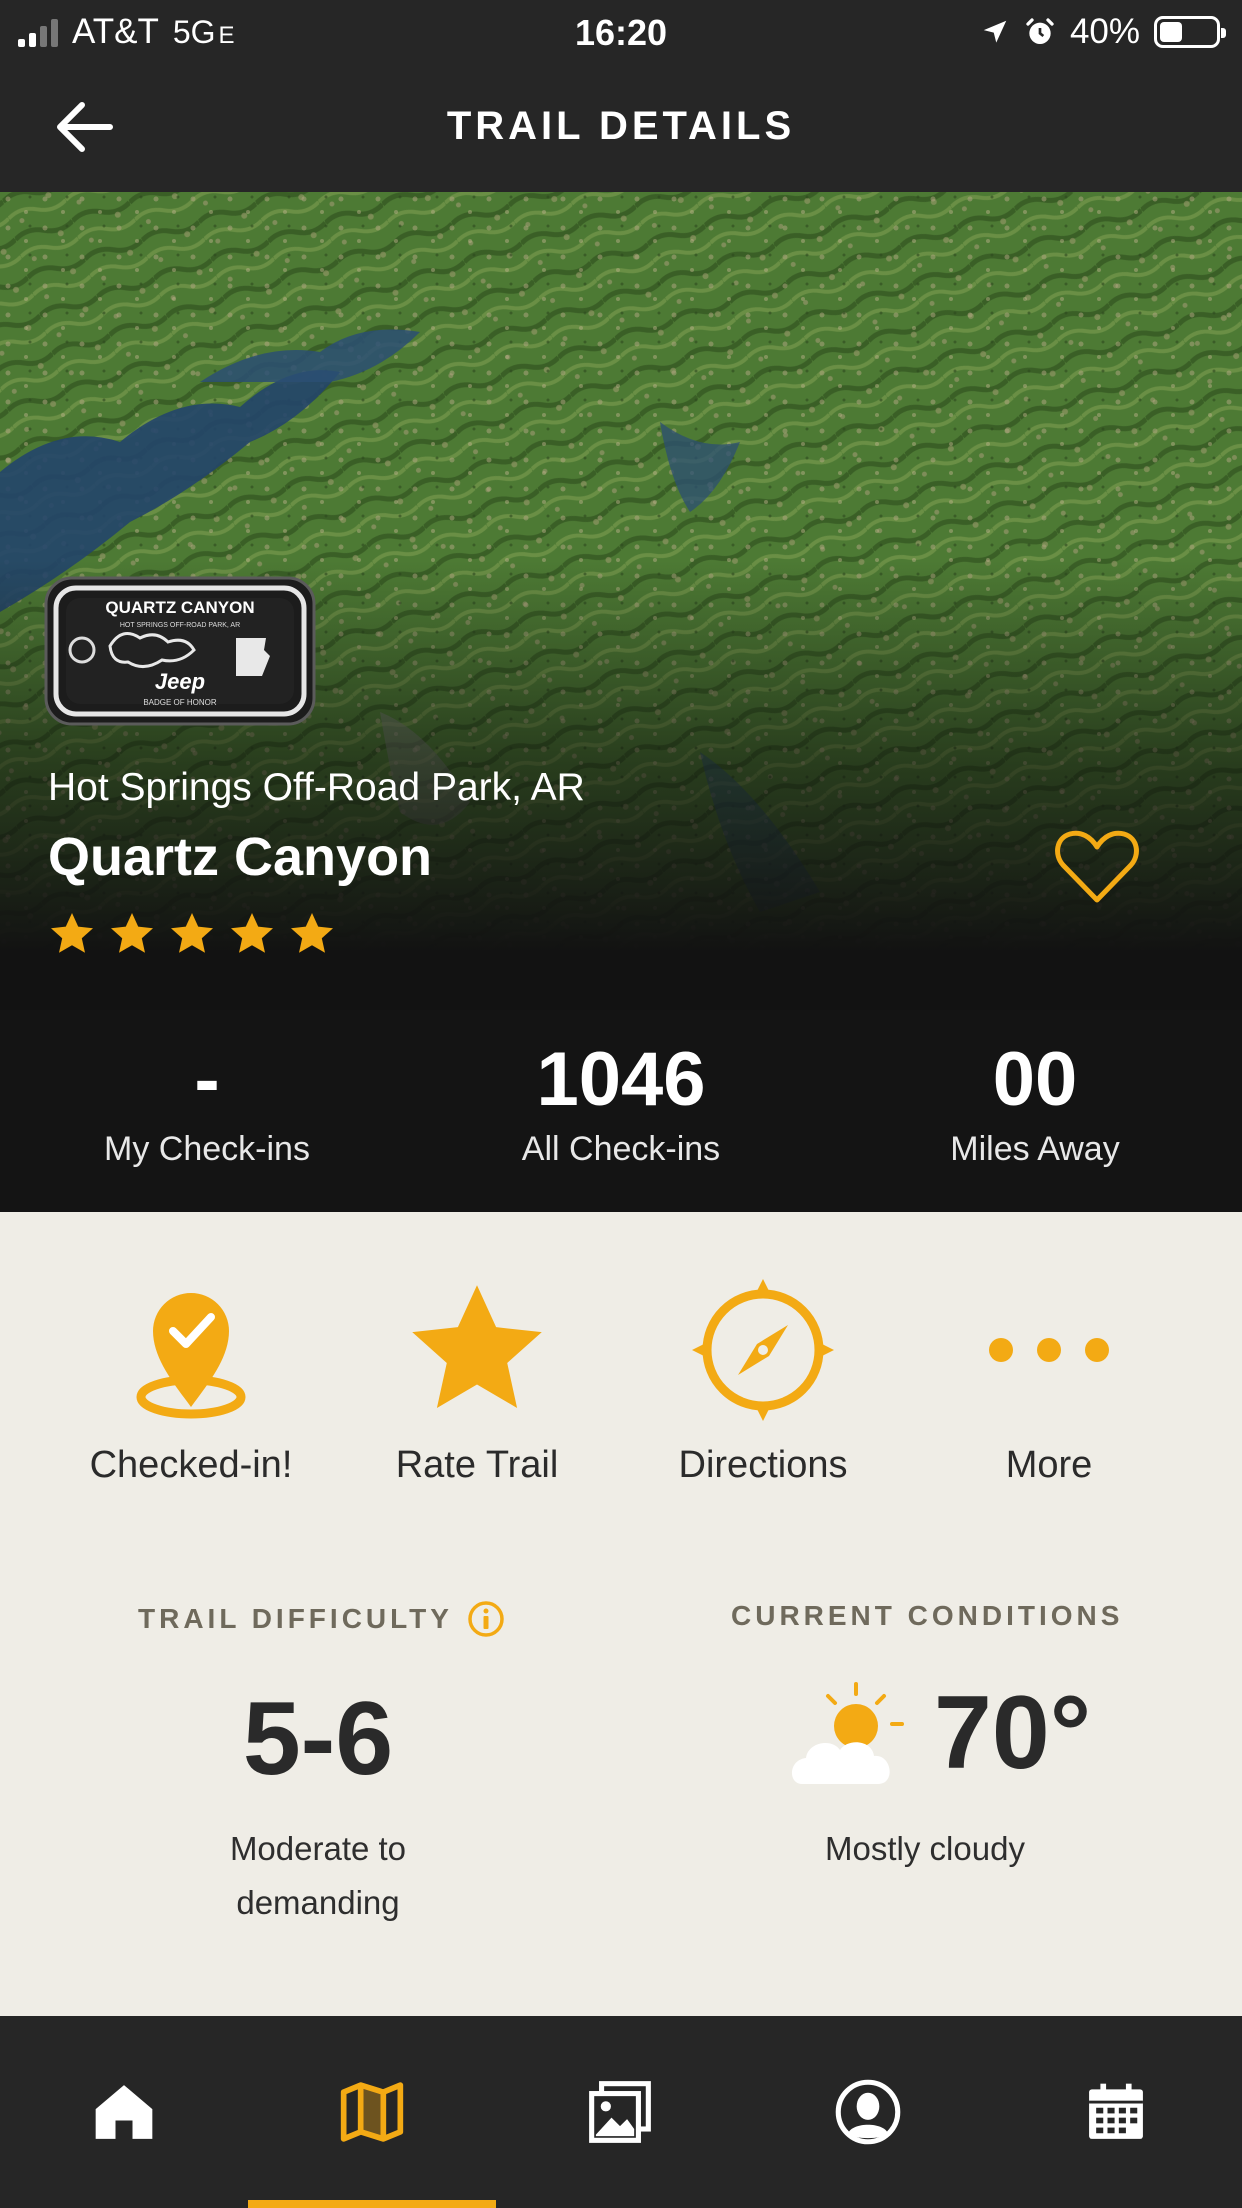  What do you see at coordinates (1049, 1465) in the screenshot?
I see `action-label: More` at bounding box center [1049, 1465].